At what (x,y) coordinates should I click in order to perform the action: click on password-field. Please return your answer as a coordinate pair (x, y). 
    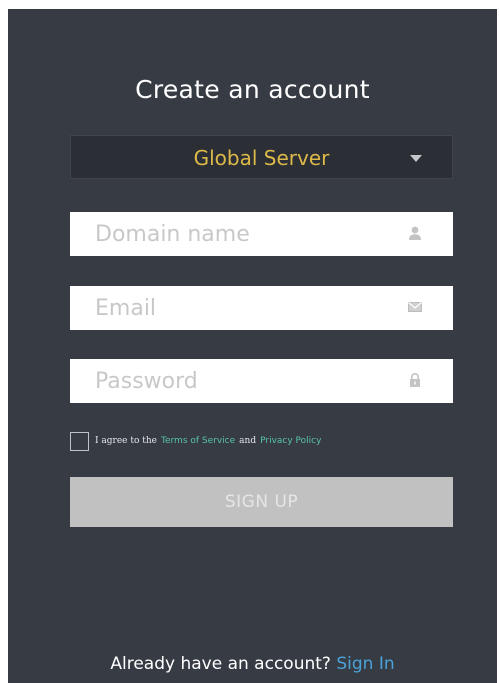
    Looking at the image, I should click on (261, 381).